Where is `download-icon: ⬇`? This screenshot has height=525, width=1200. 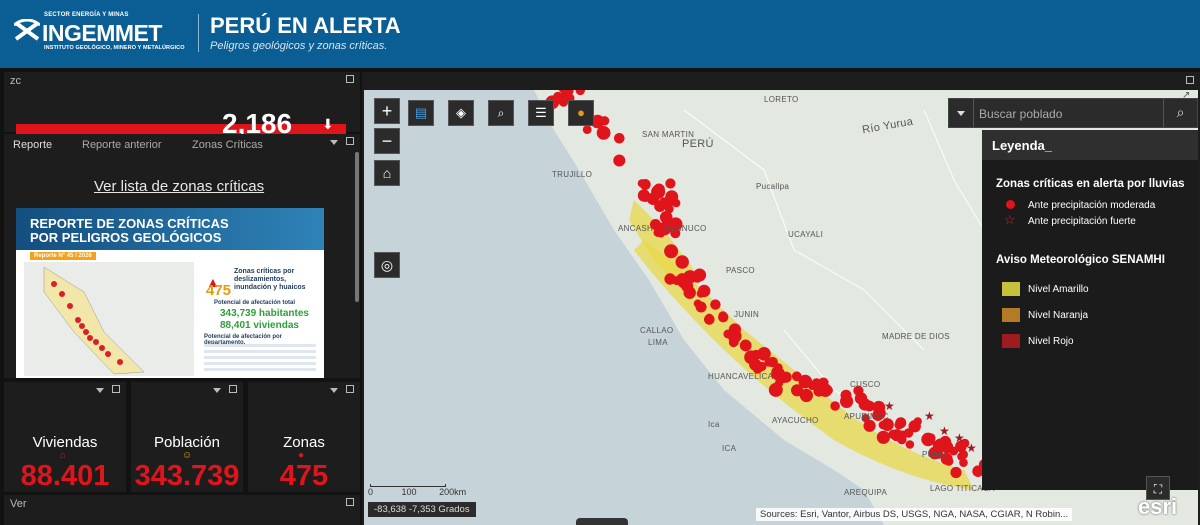
download-icon: ⬇ is located at coordinates (328, 124).